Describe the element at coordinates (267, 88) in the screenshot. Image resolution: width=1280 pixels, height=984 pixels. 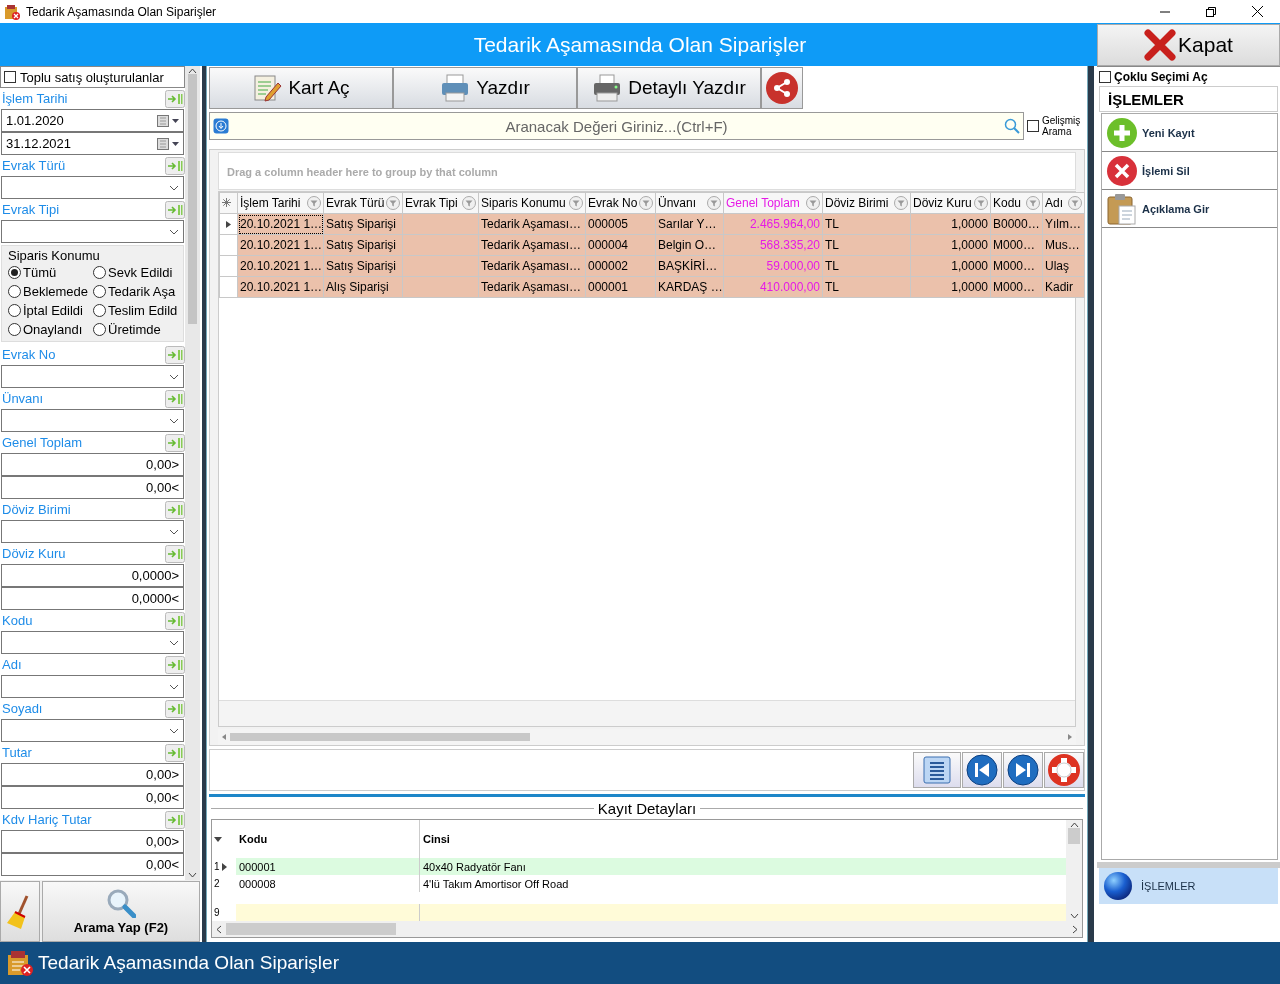
I see `notepad-pencil-icon` at that location.